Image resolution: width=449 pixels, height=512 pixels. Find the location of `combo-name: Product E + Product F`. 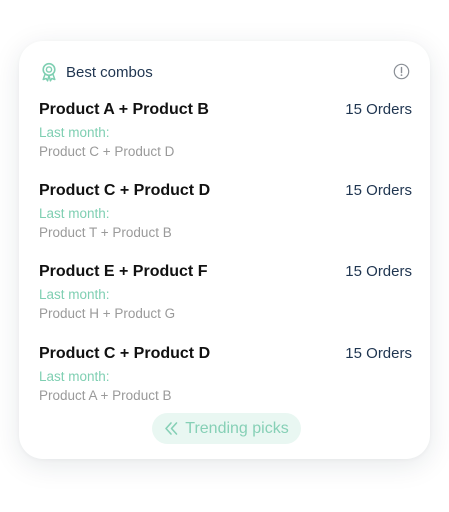

combo-name: Product E + Product F is located at coordinates (123, 271).